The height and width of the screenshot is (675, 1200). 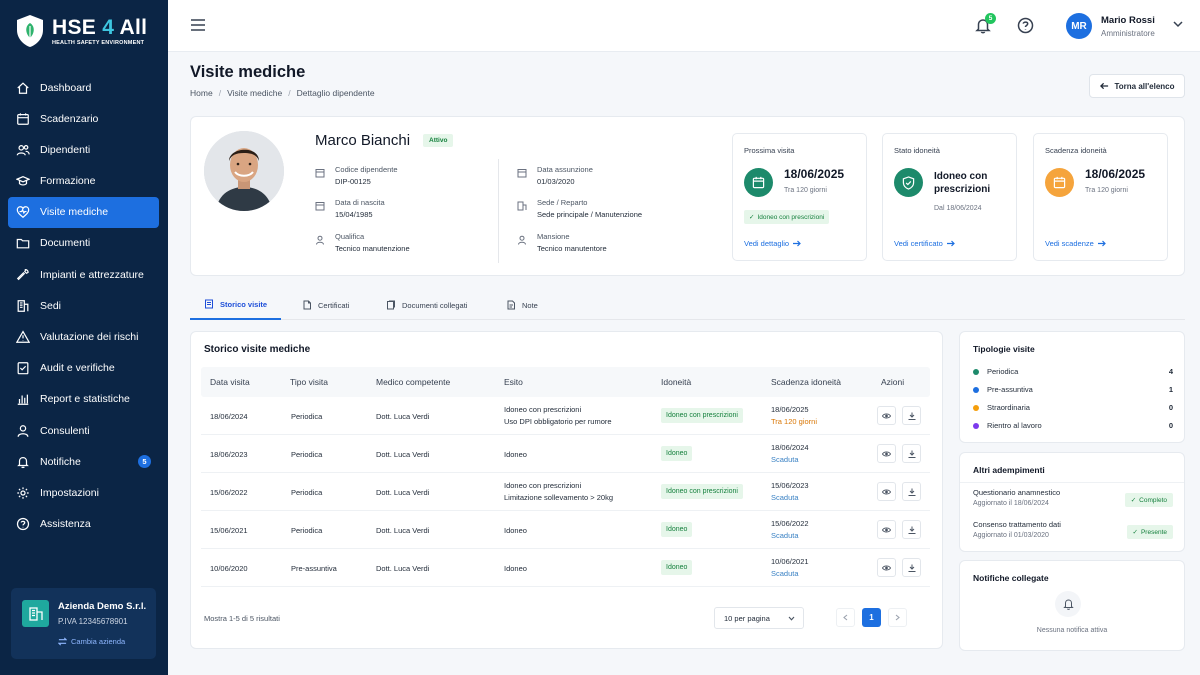 I want to click on view-detail-link: Vedi dettaglio, so click(x=772, y=243).